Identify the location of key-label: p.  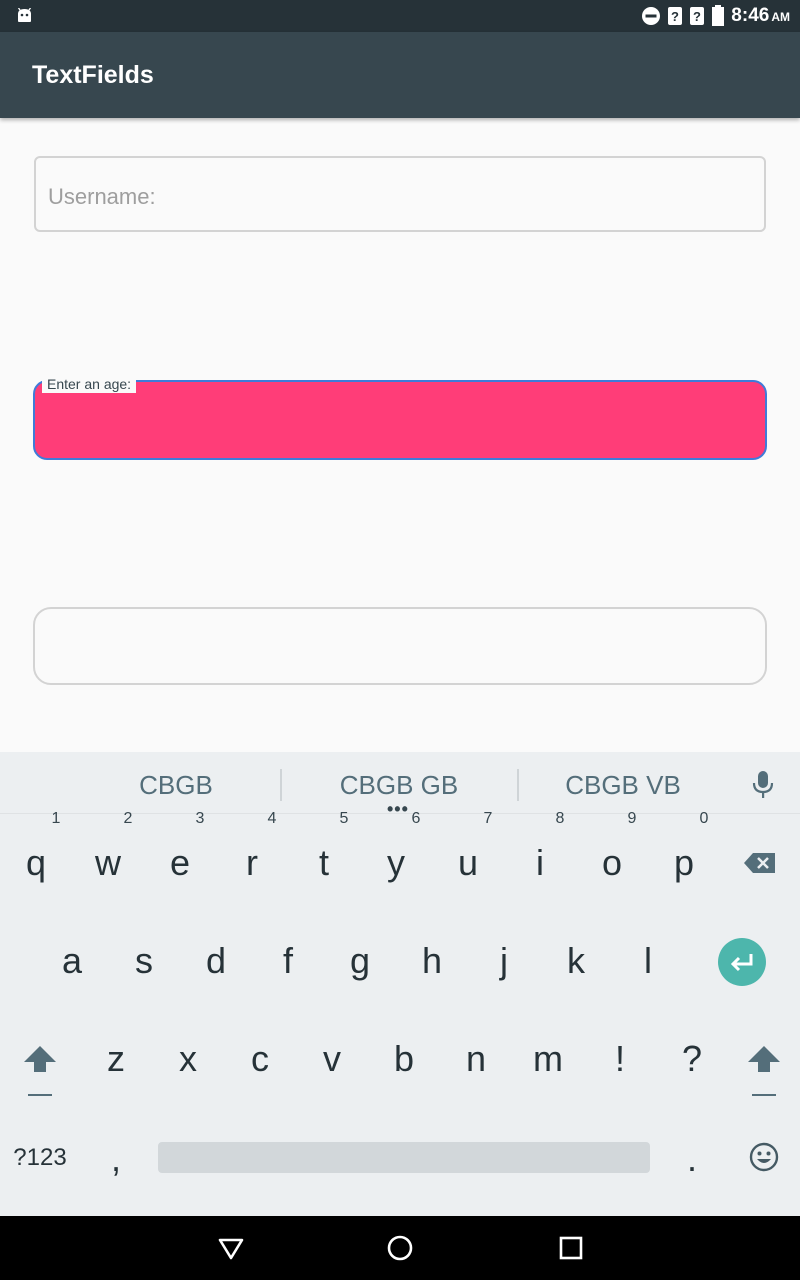
(684, 862).